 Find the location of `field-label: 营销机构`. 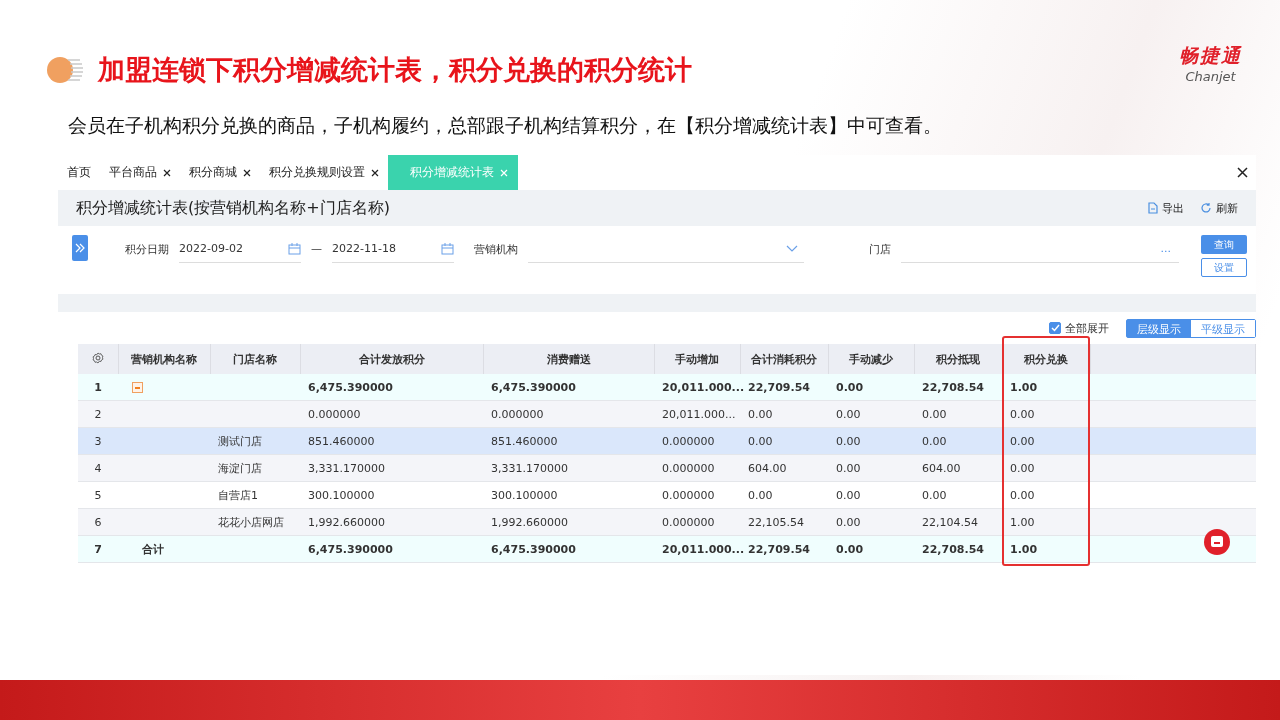

field-label: 营销机构 is located at coordinates (496, 249).